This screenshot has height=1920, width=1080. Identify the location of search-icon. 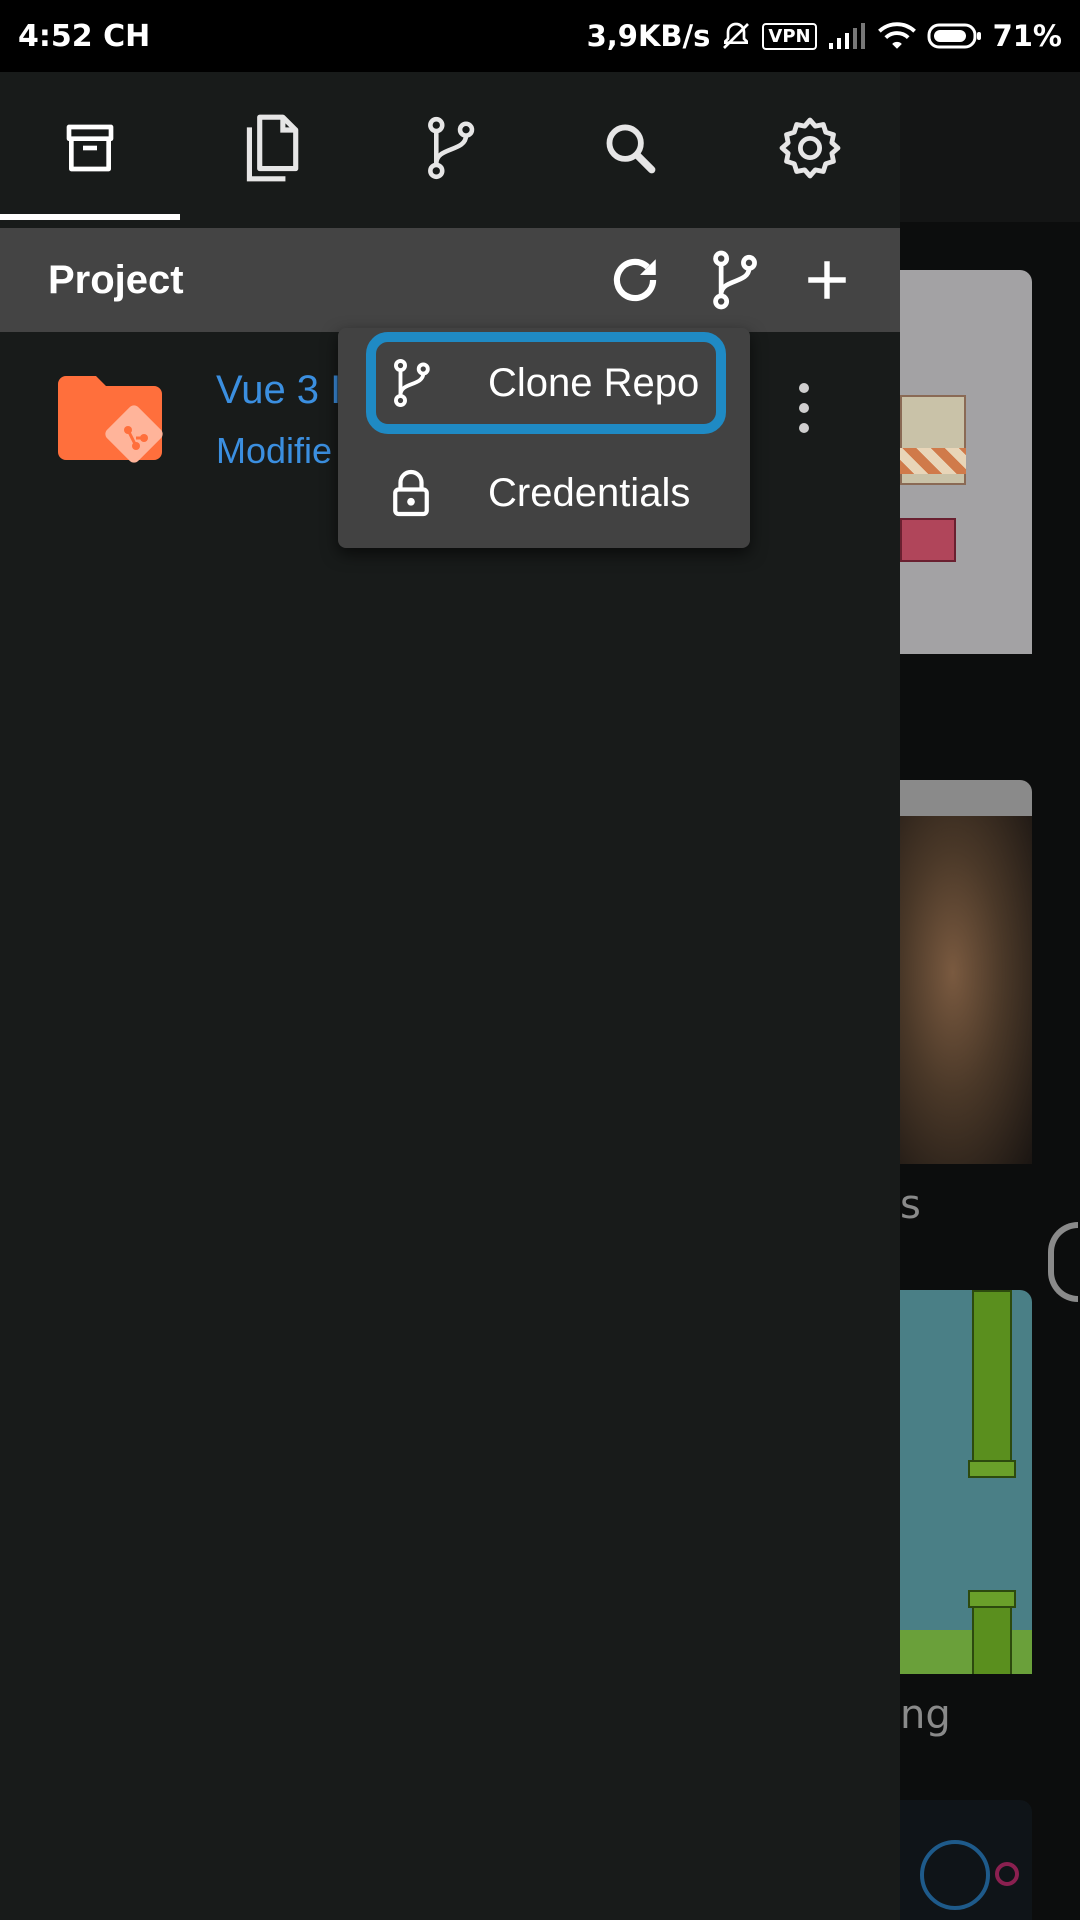
(630, 150).